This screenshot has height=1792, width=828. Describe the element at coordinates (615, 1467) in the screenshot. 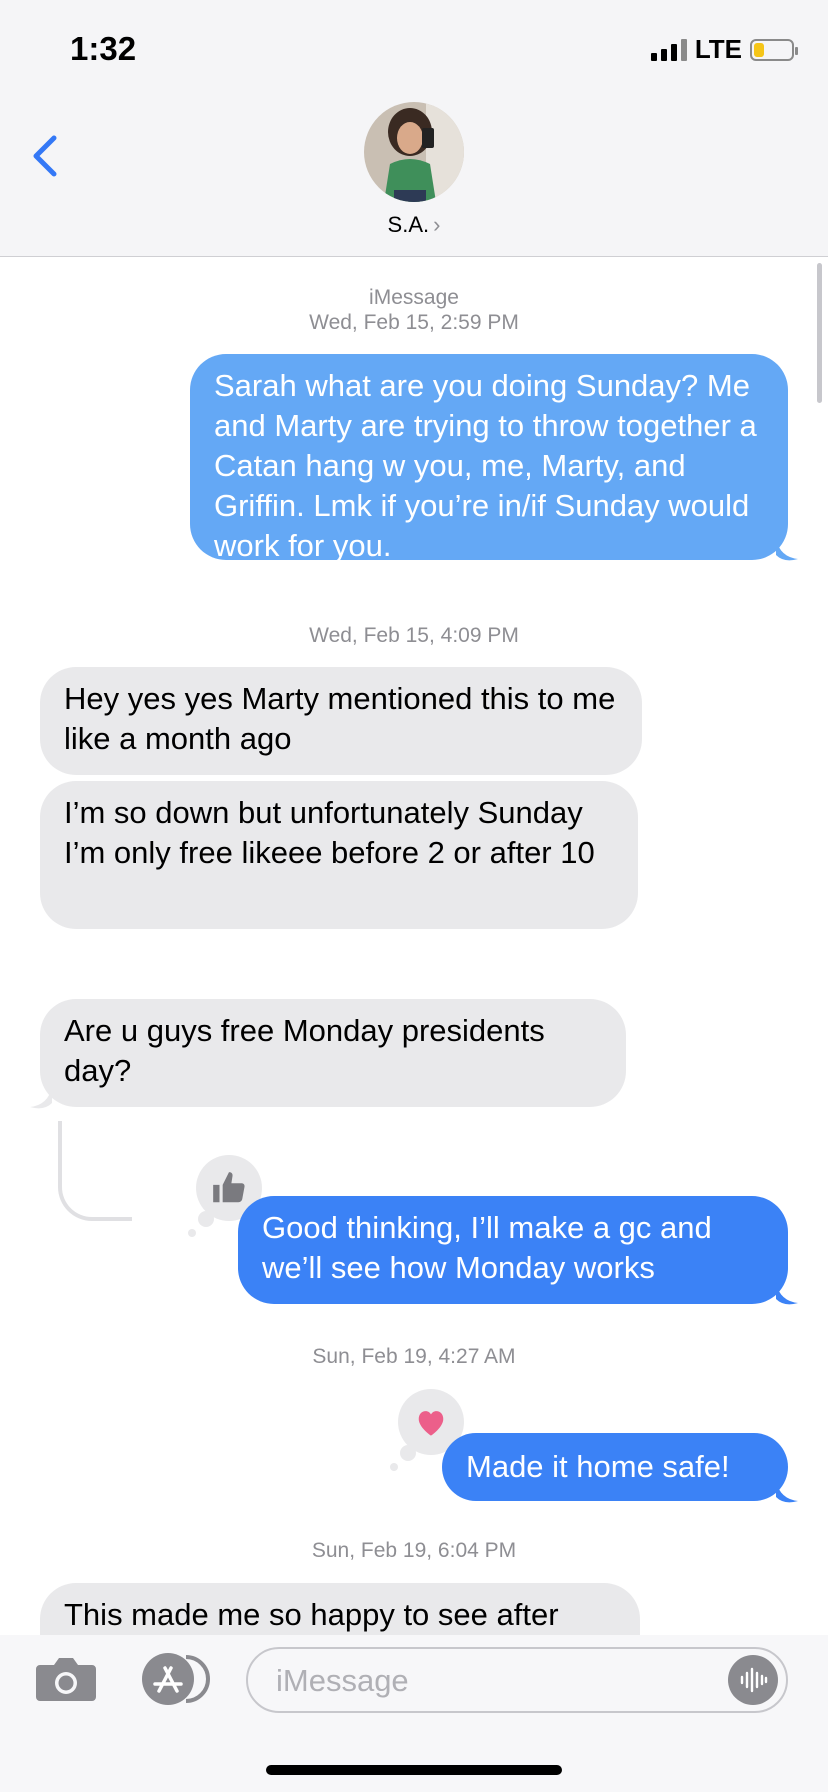

I see `sent-message: Made it home safe!` at that location.